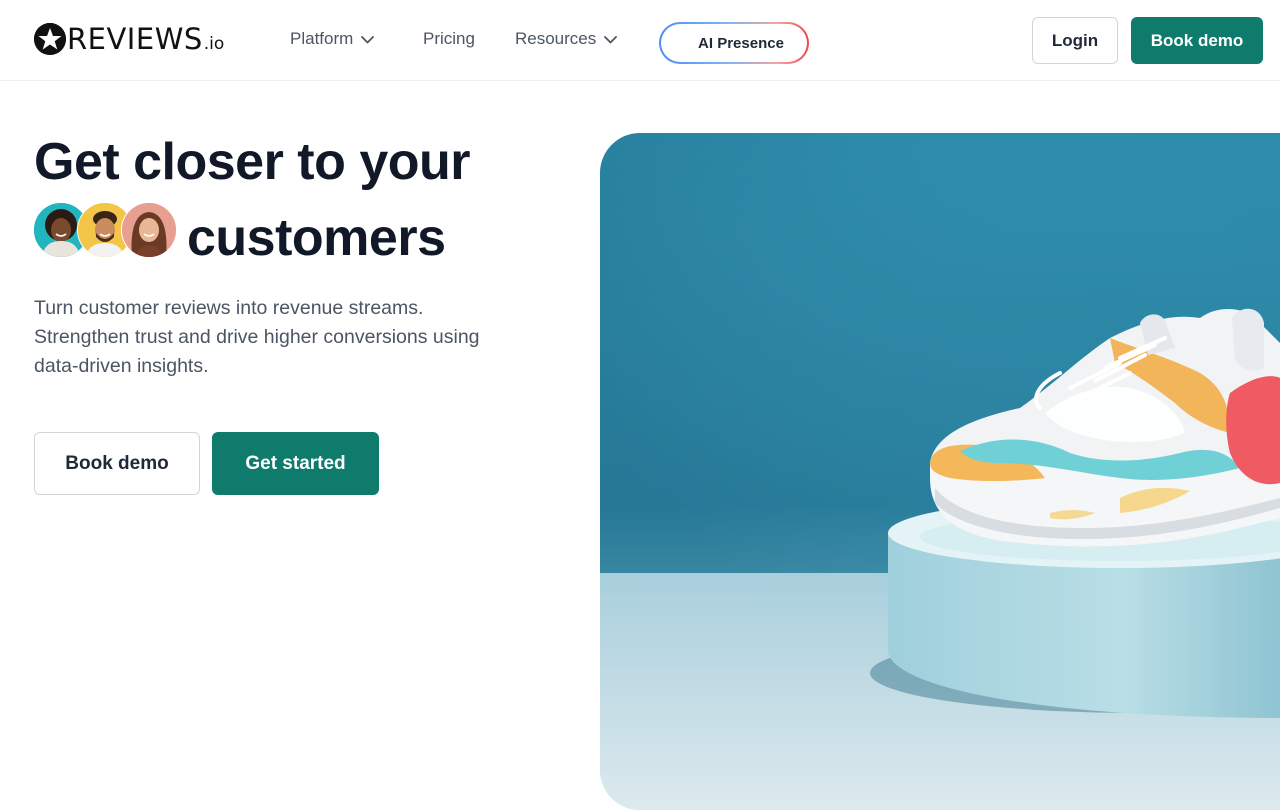 The image size is (1280, 810). Describe the element at coordinates (316, 238) in the screenshot. I see `hero-title-line2: customers` at that location.